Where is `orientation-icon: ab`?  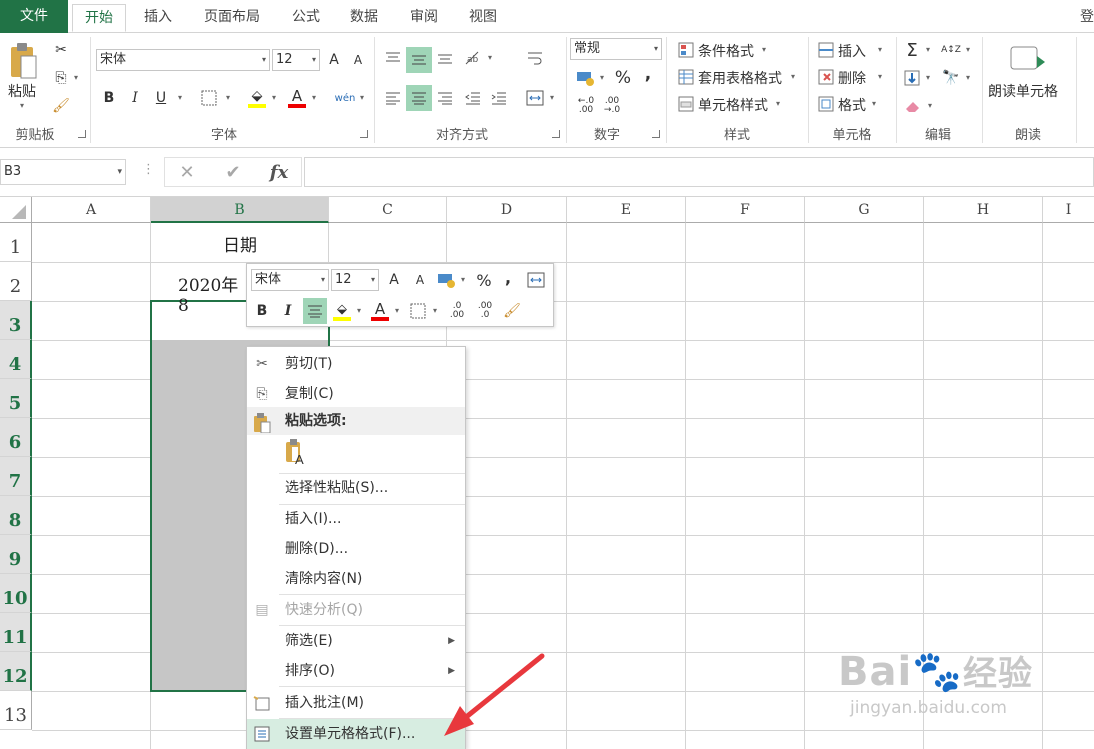 orientation-icon: ab is located at coordinates (473, 58).